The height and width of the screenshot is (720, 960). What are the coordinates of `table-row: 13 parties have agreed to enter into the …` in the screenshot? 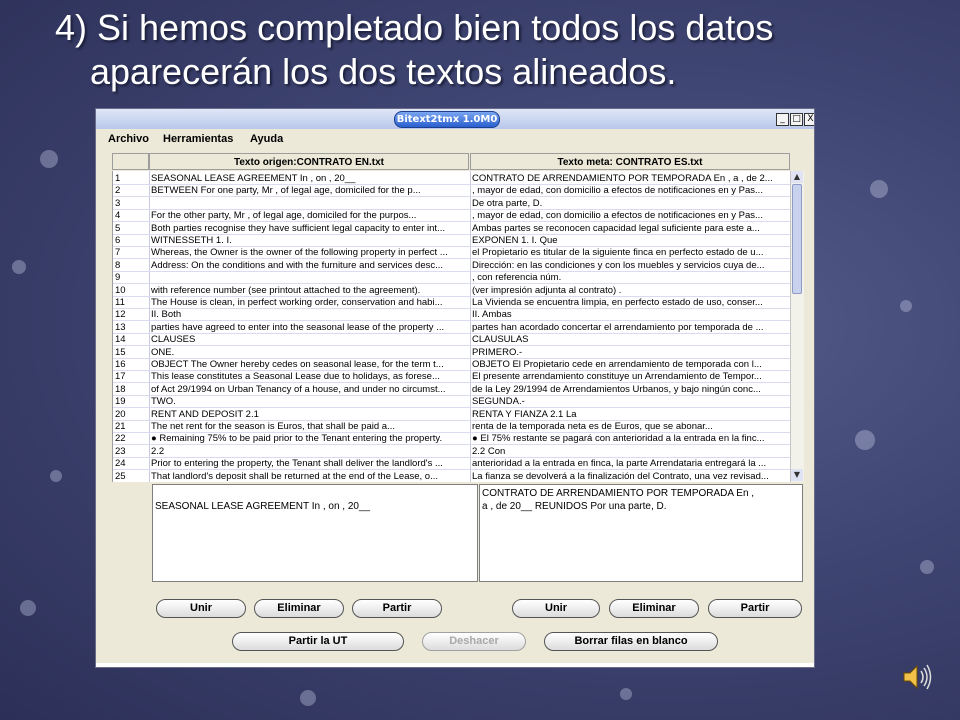 It's located at (452, 327).